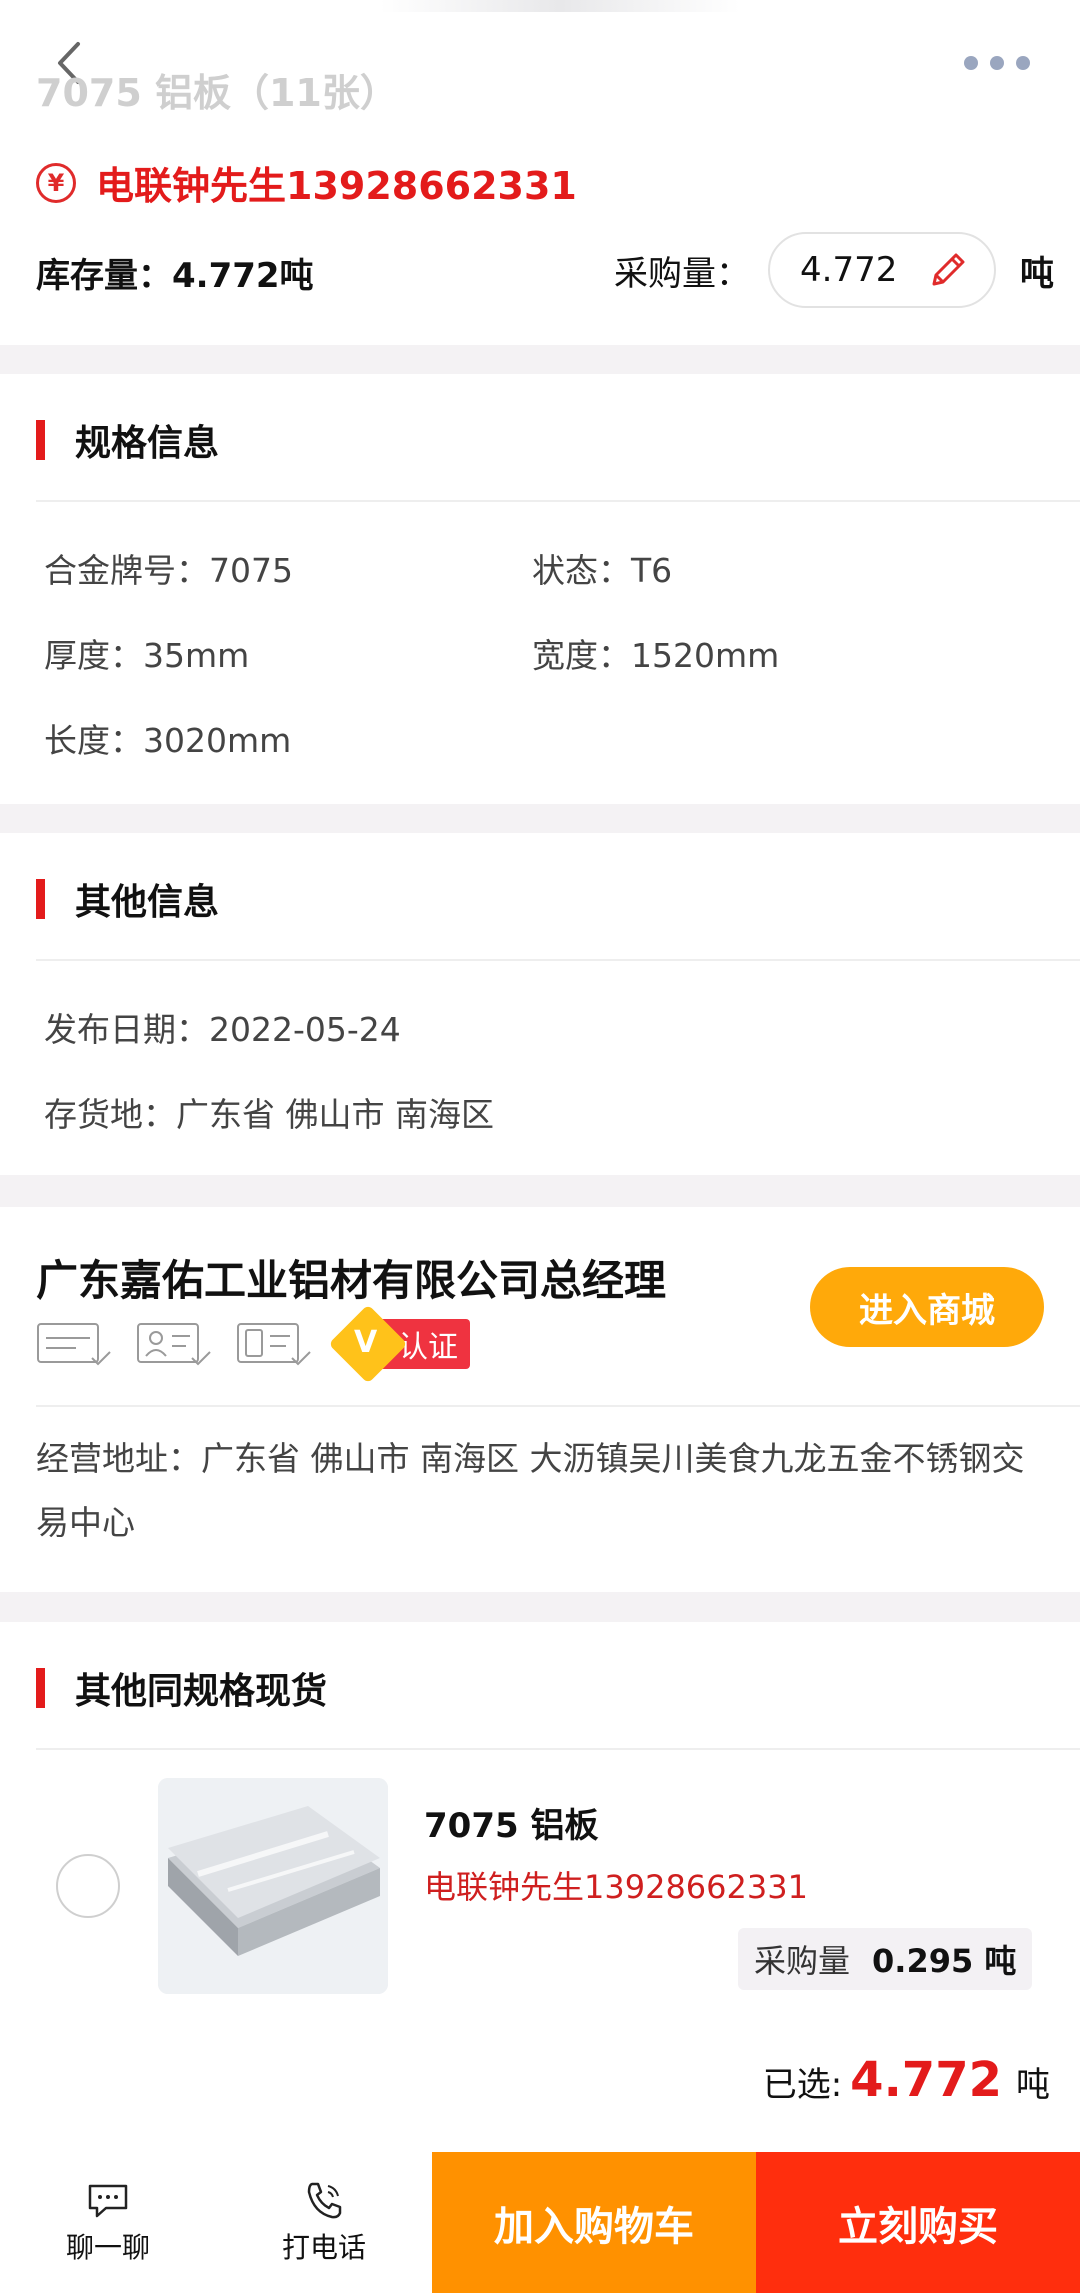 The height and width of the screenshot is (2293, 1080). What do you see at coordinates (802, 2085) in the screenshot?
I see `selected-label: 已选:` at bounding box center [802, 2085].